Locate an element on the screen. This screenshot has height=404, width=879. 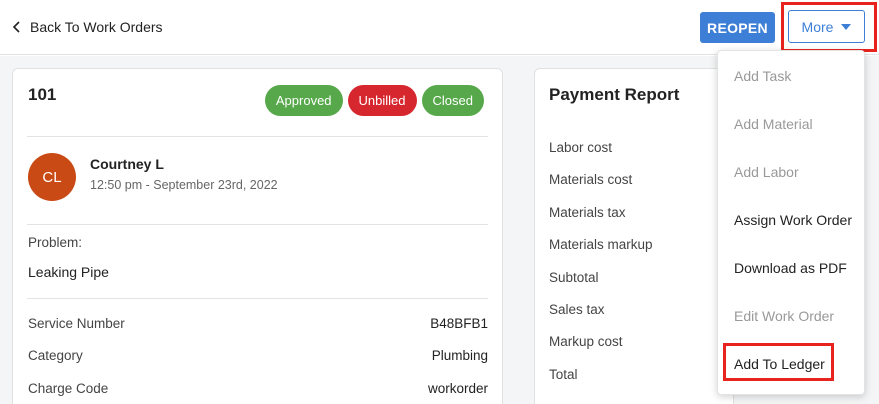
menu-item-download-pdf: Download as PDF is located at coordinates (790, 268).